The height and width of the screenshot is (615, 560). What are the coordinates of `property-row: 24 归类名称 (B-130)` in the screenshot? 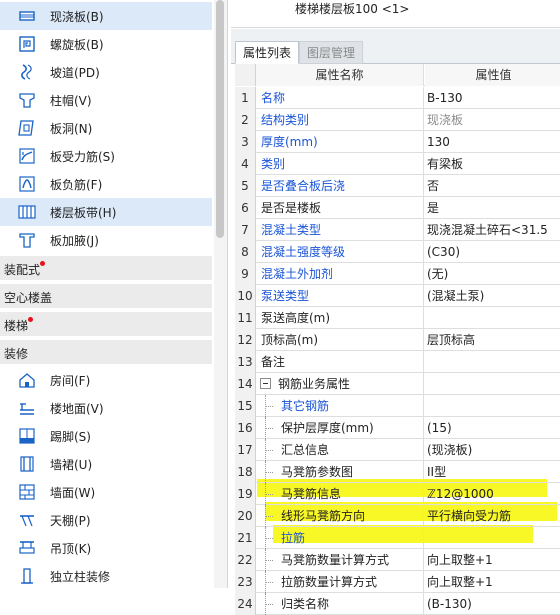 It's located at (397, 604).